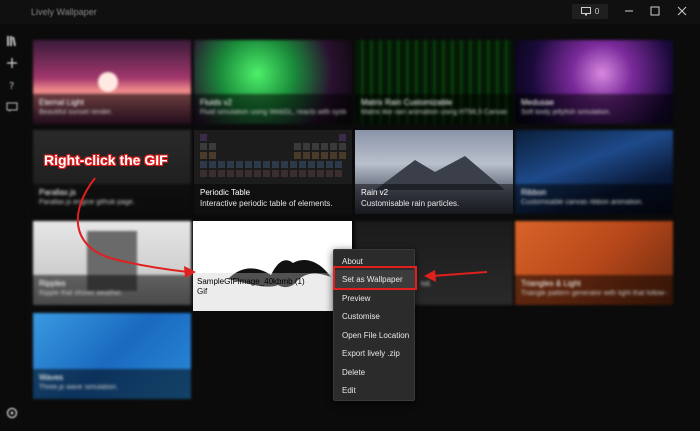  I want to click on sun-icon, so click(108, 82).